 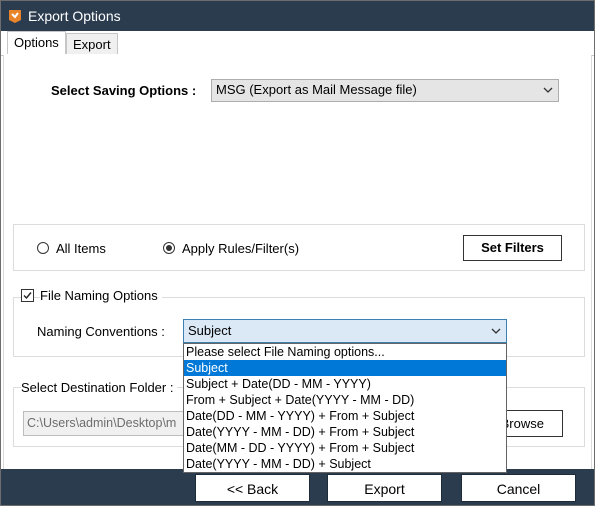 What do you see at coordinates (345, 368) in the screenshot?
I see `dropdown-option-selected: Subject` at bounding box center [345, 368].